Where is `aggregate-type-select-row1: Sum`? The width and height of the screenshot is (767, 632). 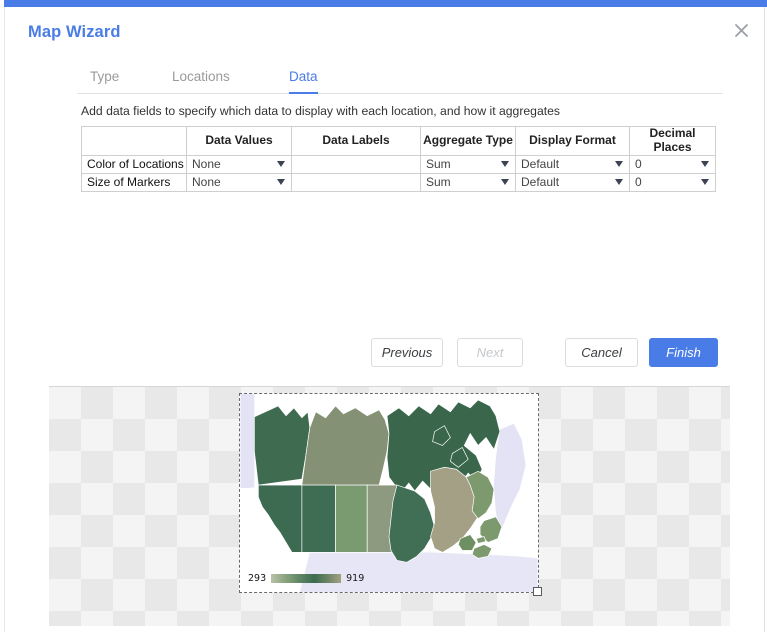 aggregate-type-select-row1: Sum is located at coordinates (468, 182).